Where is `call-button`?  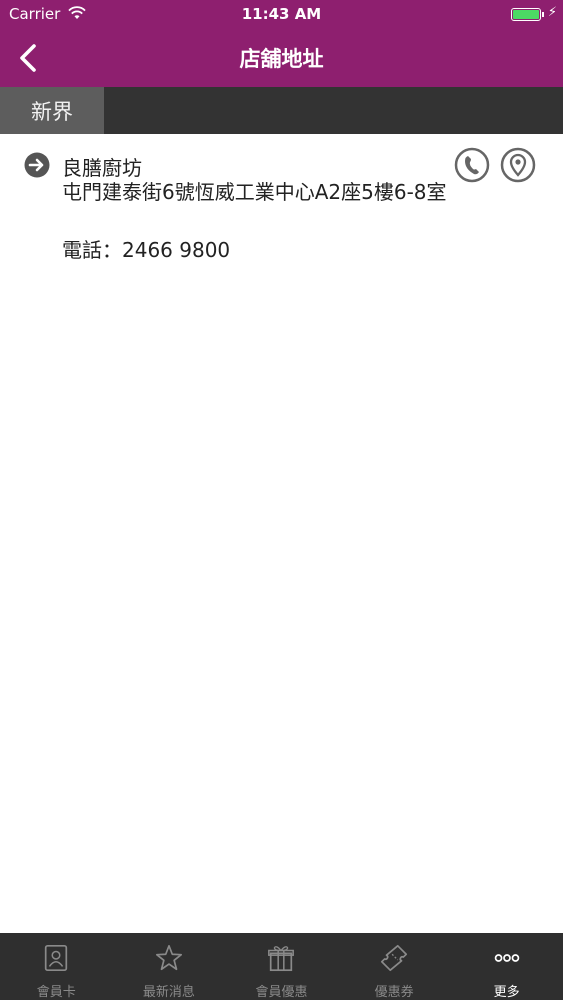 call-button is located at coordinates (472, 165).